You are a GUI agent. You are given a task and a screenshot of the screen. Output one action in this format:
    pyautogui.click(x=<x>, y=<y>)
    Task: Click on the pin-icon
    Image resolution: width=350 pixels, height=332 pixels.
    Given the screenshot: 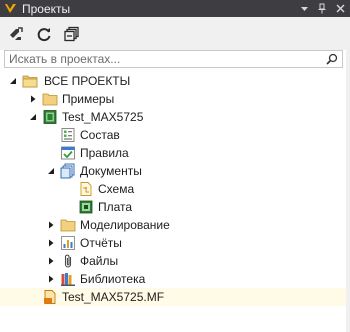 What is the action you would take?
    pyautogui.click(x=322, y=9)
    